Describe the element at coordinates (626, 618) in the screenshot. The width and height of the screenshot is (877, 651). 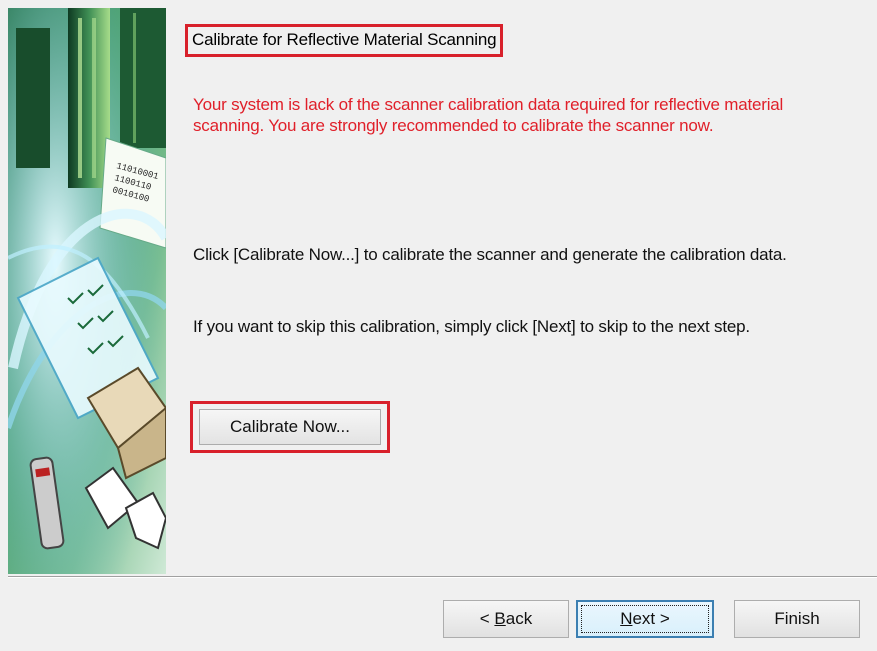
I see `next-mnemonic: N` at that location.